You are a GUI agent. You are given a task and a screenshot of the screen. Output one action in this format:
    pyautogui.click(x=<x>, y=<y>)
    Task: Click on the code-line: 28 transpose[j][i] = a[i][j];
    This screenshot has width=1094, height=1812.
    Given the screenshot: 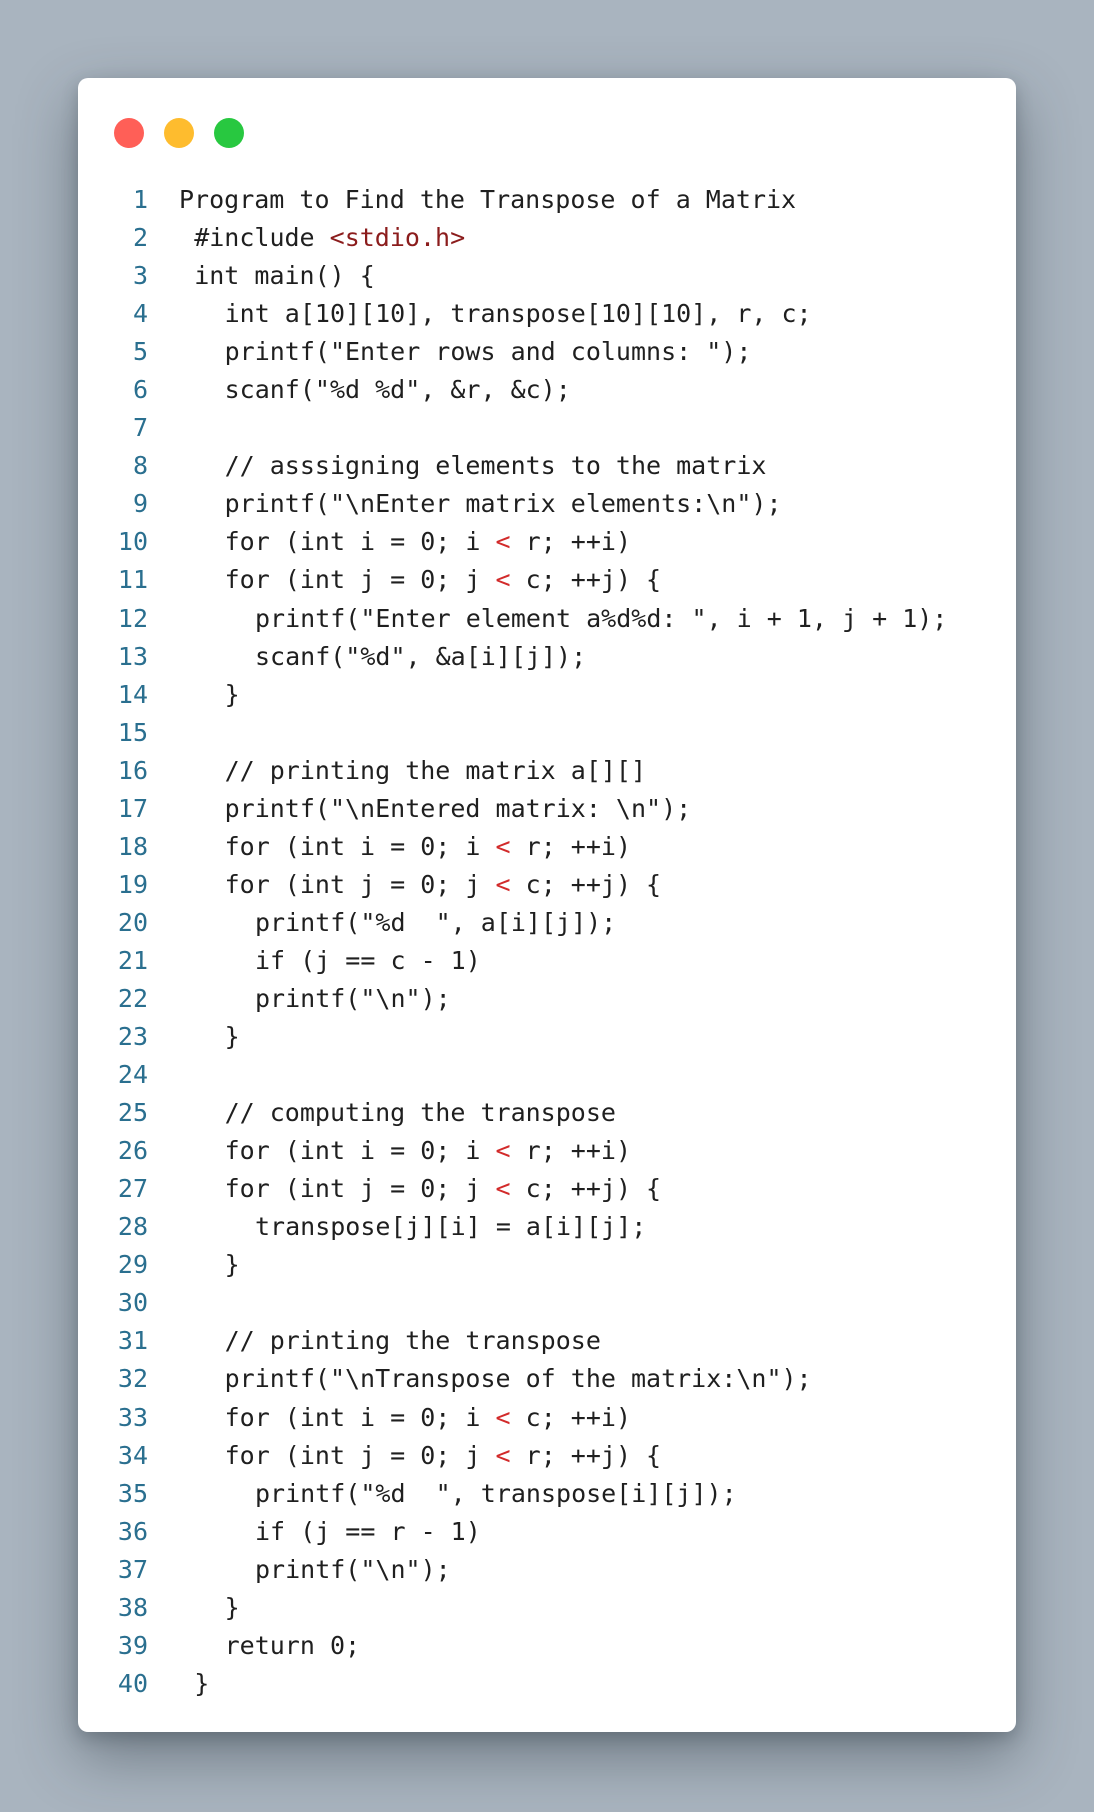 What is the action you would take?
    pyautogui.click(x=547, y=1227)
    